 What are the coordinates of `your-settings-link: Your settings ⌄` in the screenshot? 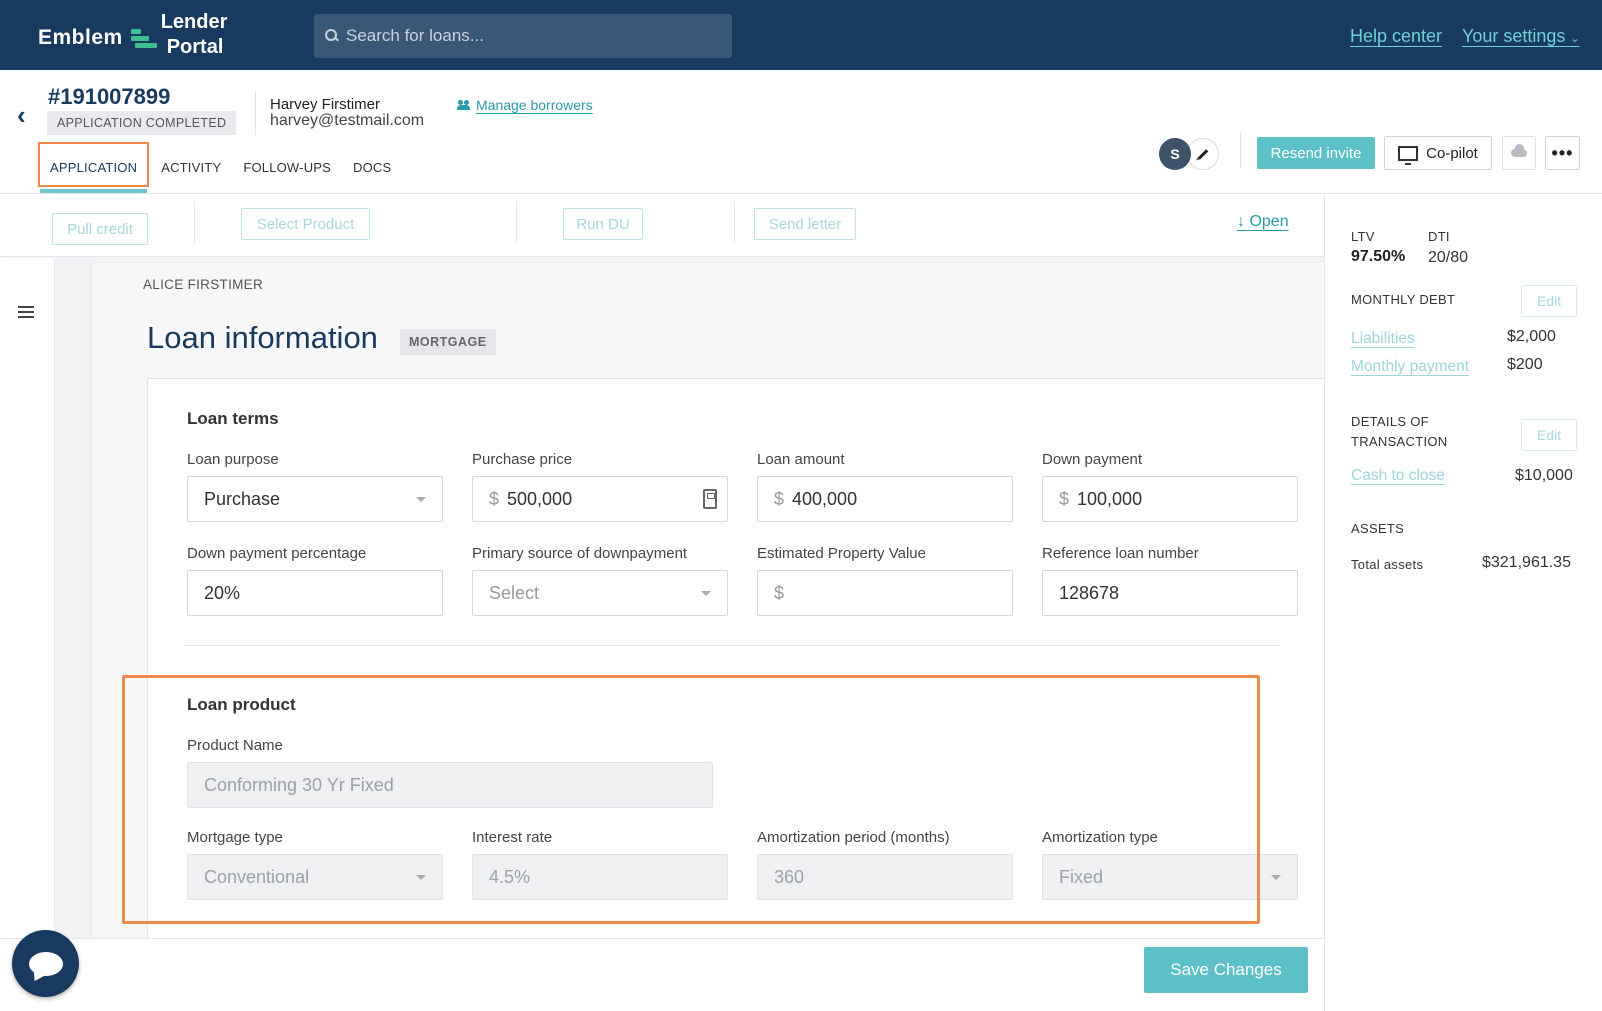 It's located at (1521, 36).